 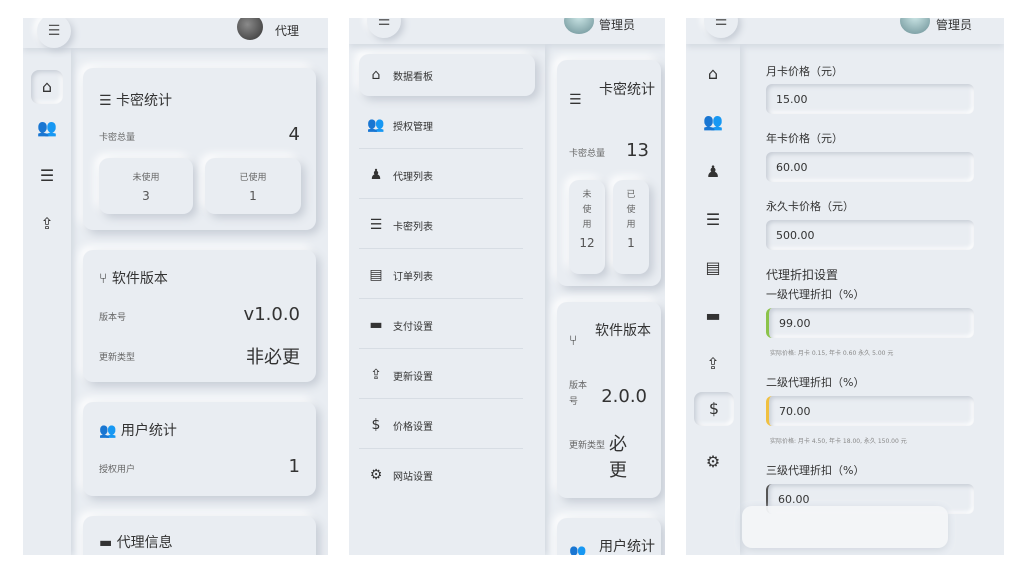 I want to click on branch-icon: ⑂, so click(x=573, y=341).